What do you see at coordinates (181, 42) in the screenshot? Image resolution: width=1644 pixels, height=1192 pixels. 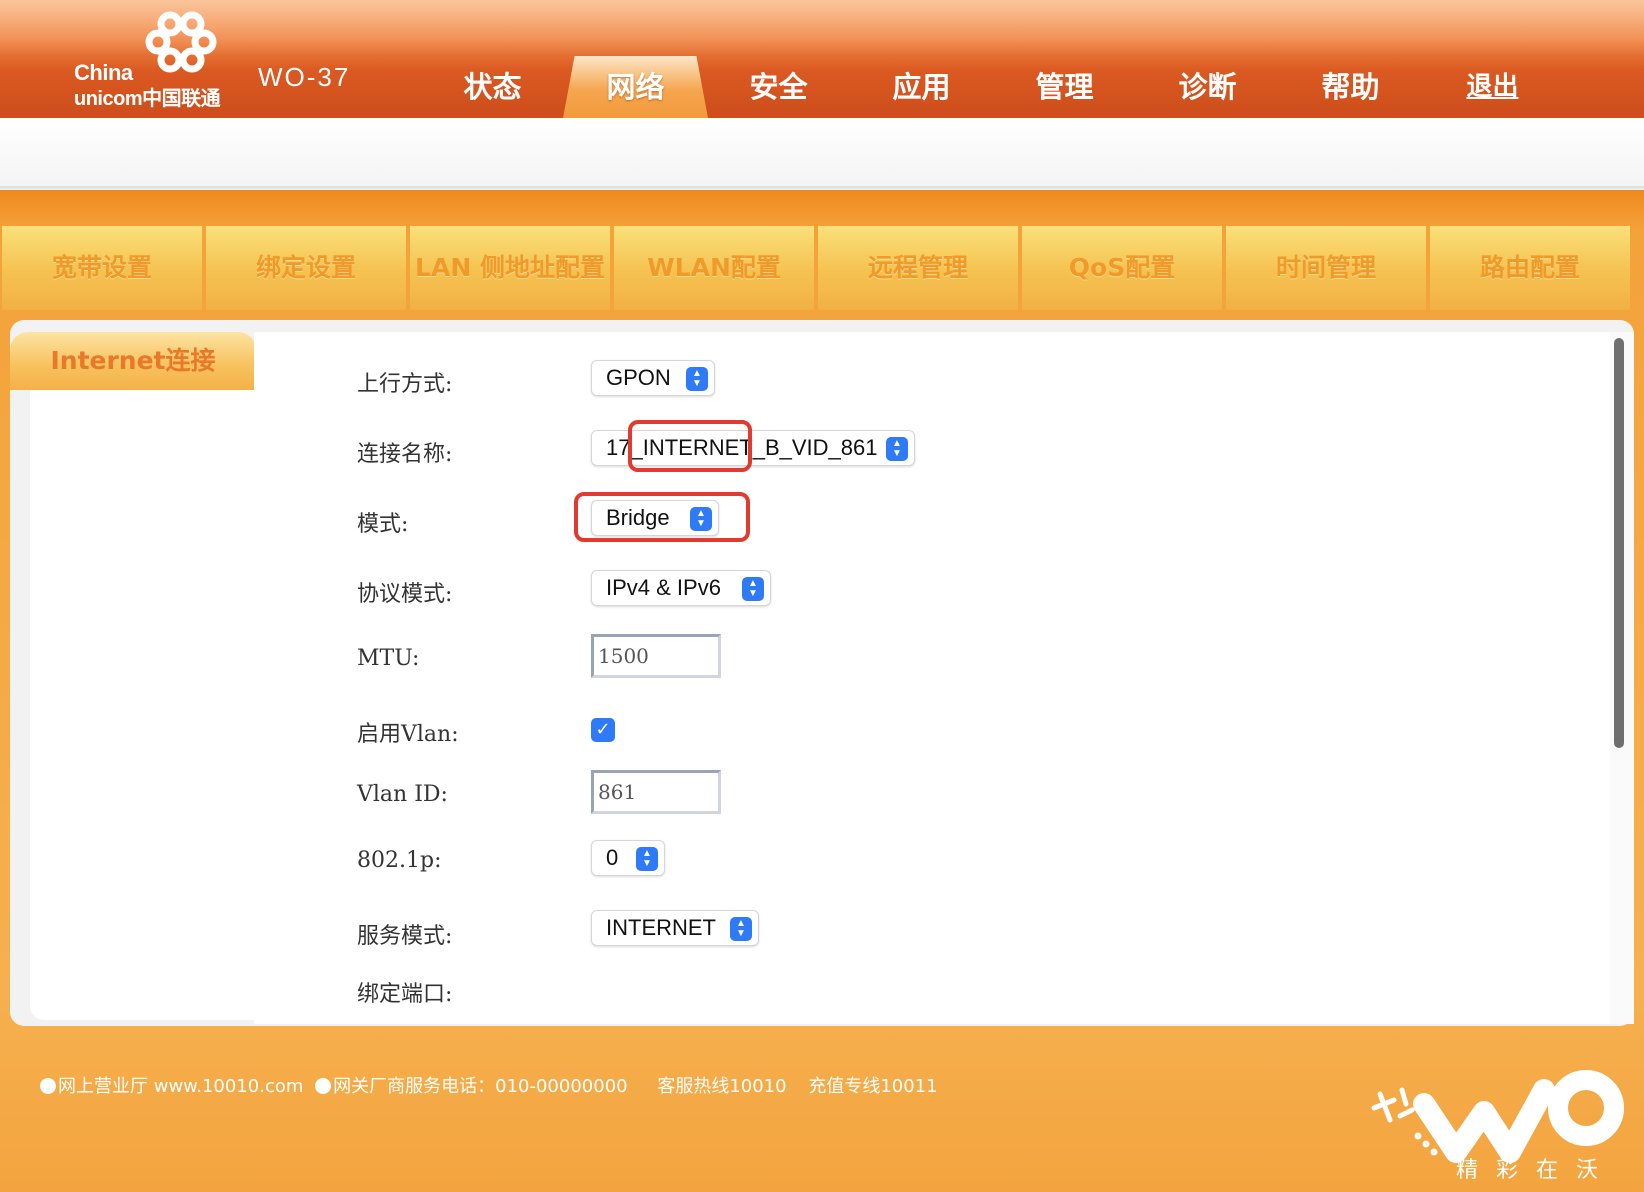 I see `unicom-knot-icon` at bounding box center [181, 42].